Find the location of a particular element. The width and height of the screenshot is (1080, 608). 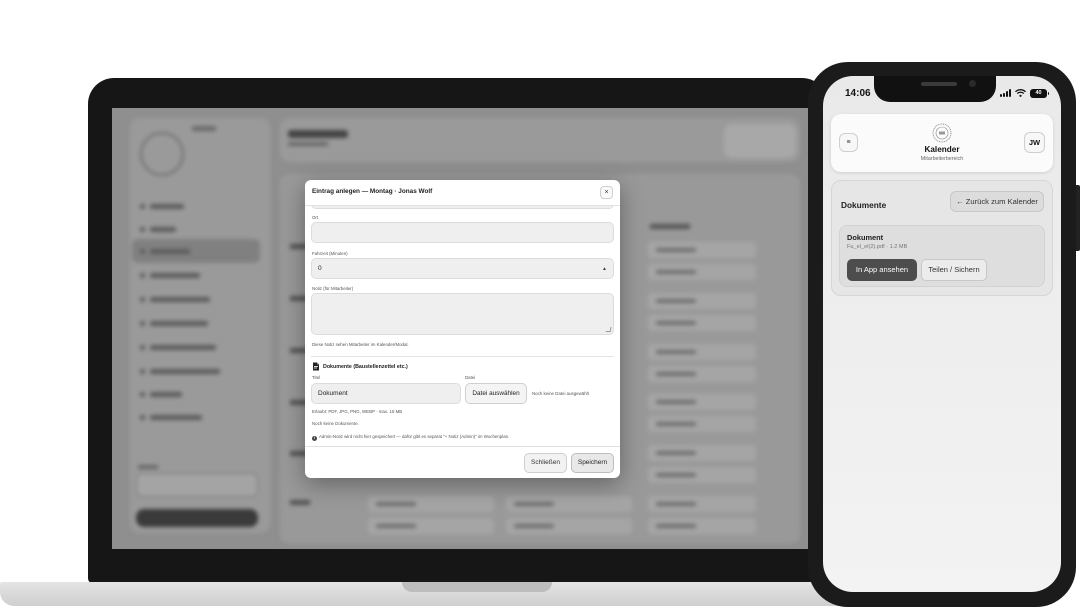

bg-select is located at coordinates (197, 485).